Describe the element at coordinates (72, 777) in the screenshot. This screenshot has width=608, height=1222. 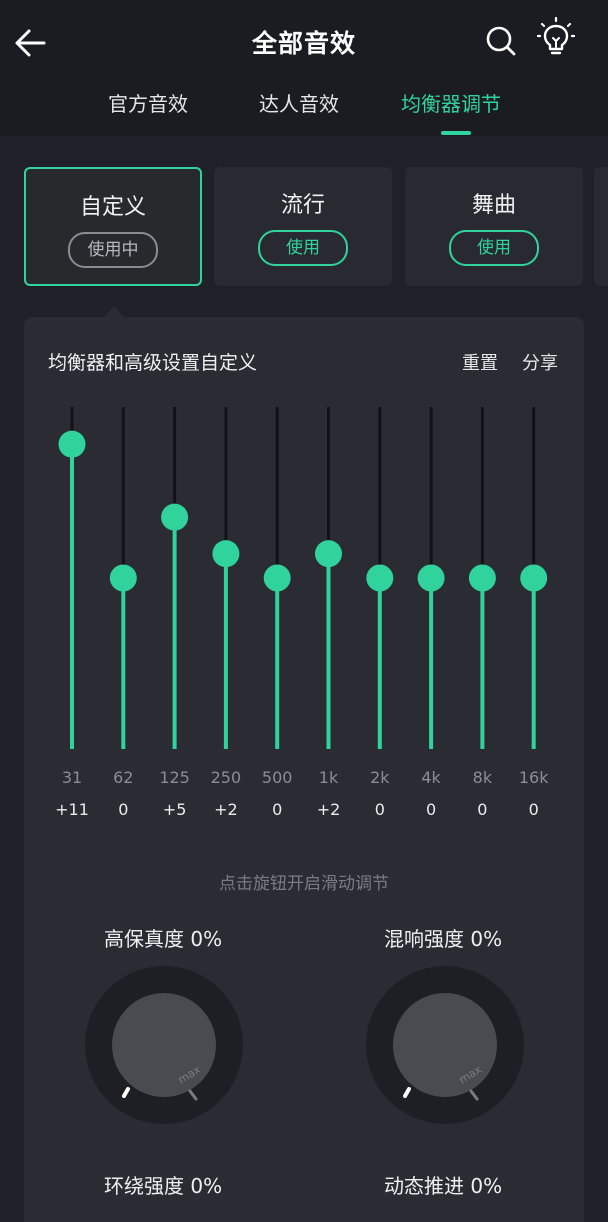
I see `eq-freq-label: 31` at that location.